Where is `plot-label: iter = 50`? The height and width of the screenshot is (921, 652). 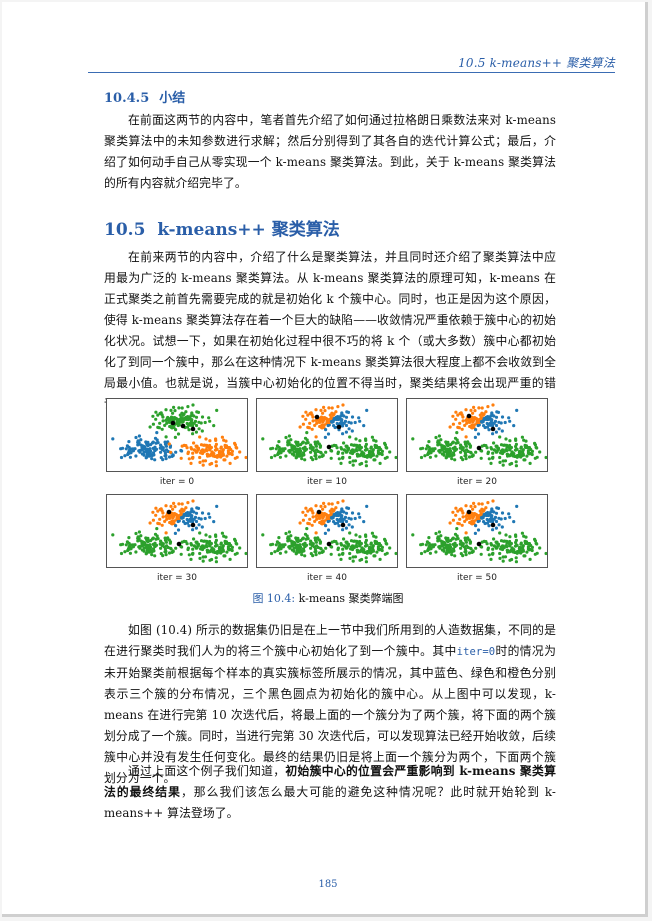
plot-label: iter = 50 is located at coordinates (477, 578).